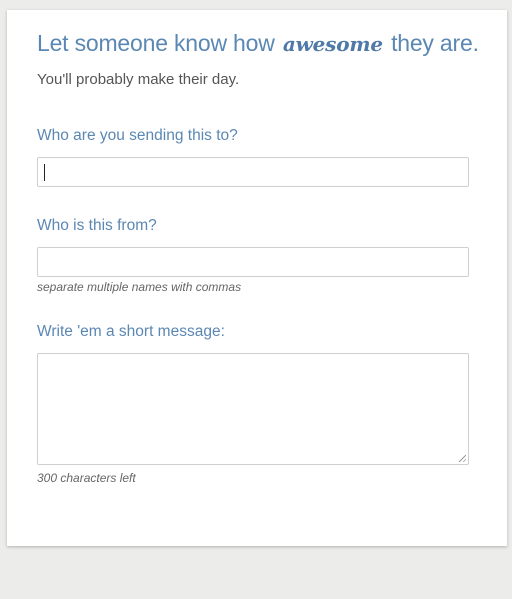 This screenshot has width=512, height=599. Describe the element at coordinates (138, 79) in the screenshot. I see `page-subtitle: You'll probably make their day.` at that location.